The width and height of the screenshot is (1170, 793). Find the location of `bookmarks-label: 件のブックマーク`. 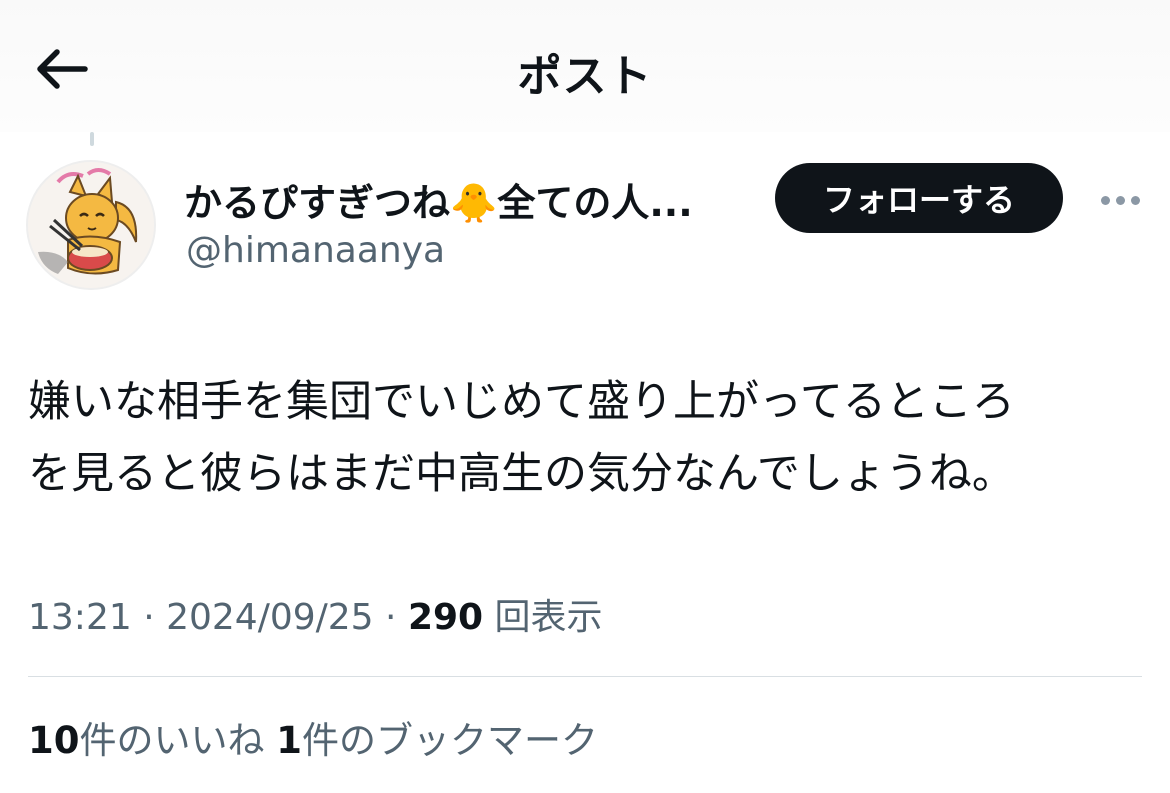

bookmarks-label: 件のブックマーク is located at coordinates (450, 740).